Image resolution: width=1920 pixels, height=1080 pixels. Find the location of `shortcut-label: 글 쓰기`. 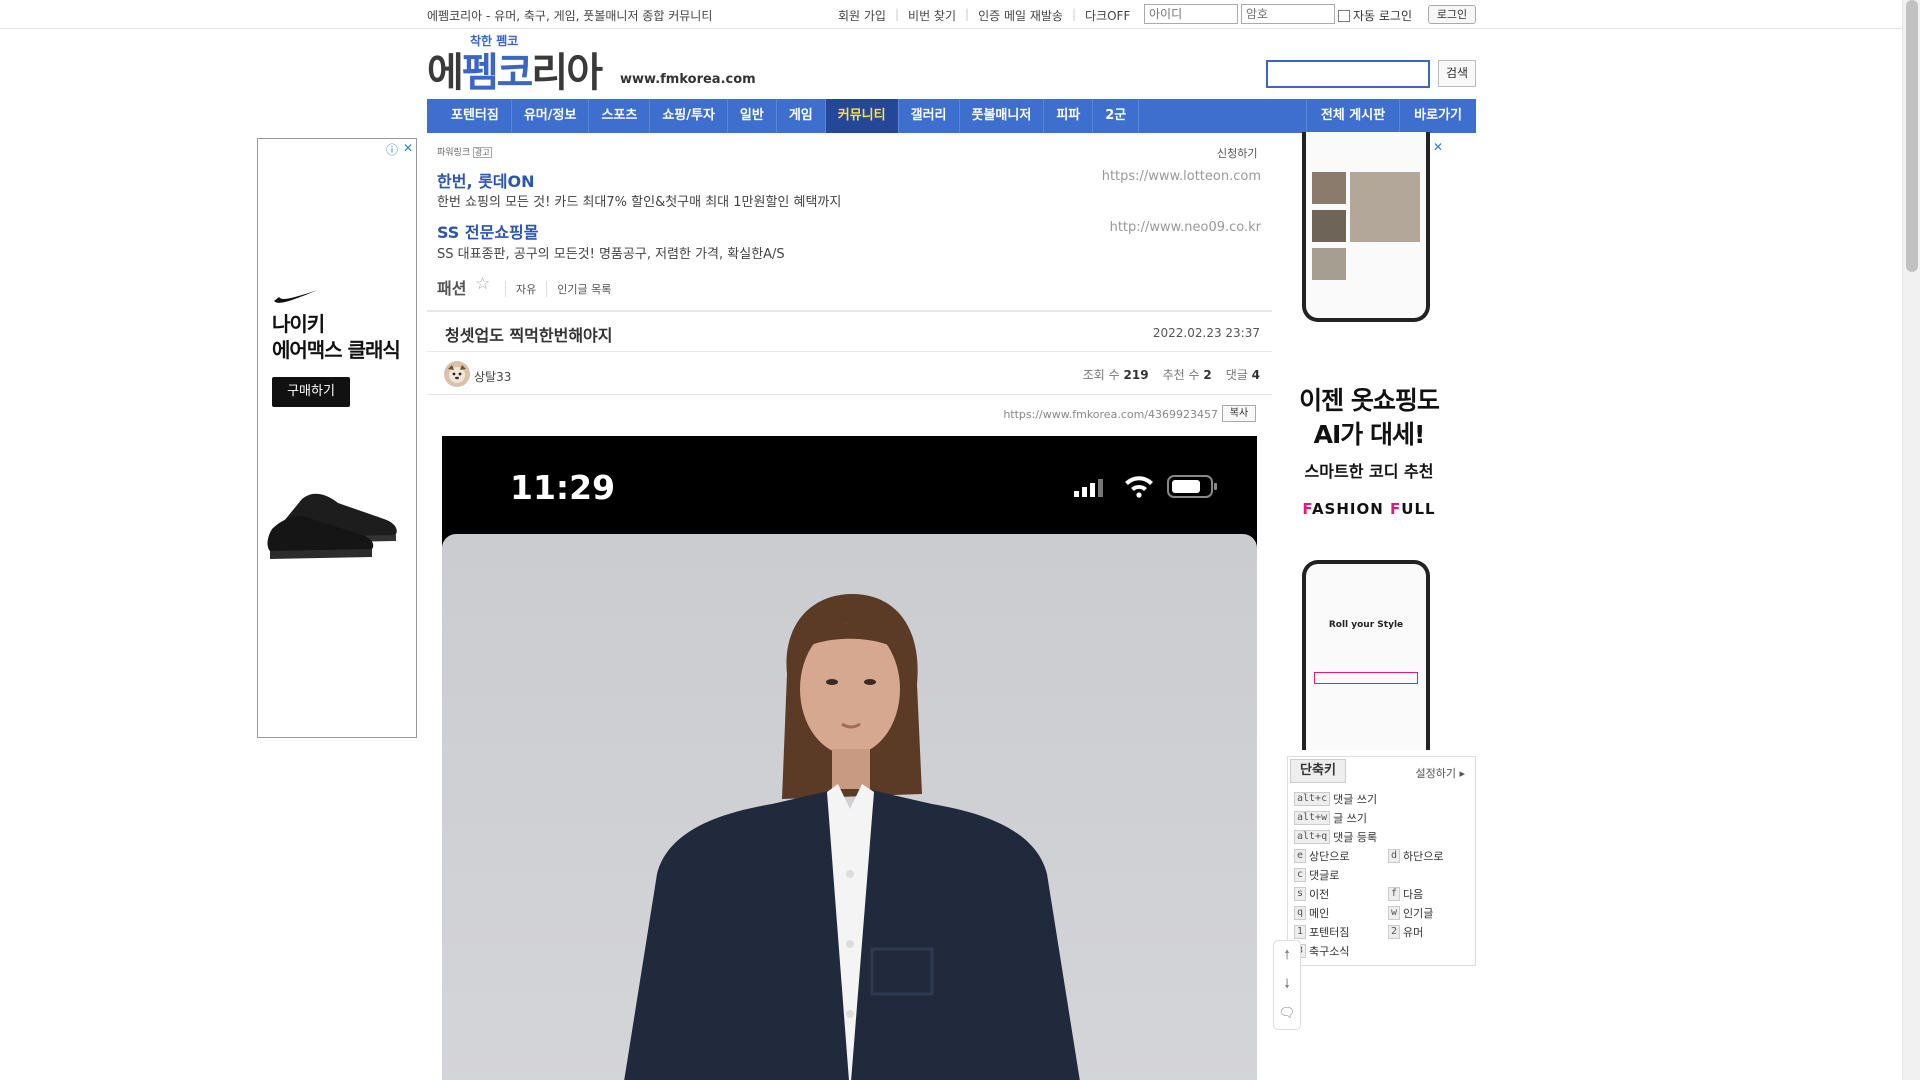

shortcut-label: 글 쓰기 is located at coordinates (1350, 818).